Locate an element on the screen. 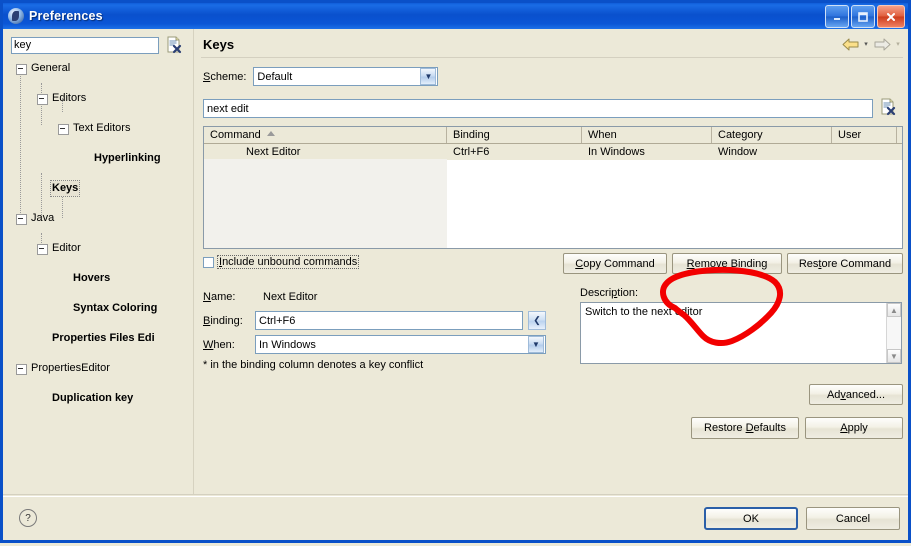 The width and height of the screenshot is (911, 546). keys-filter-input is located at coordinates (538, 108).